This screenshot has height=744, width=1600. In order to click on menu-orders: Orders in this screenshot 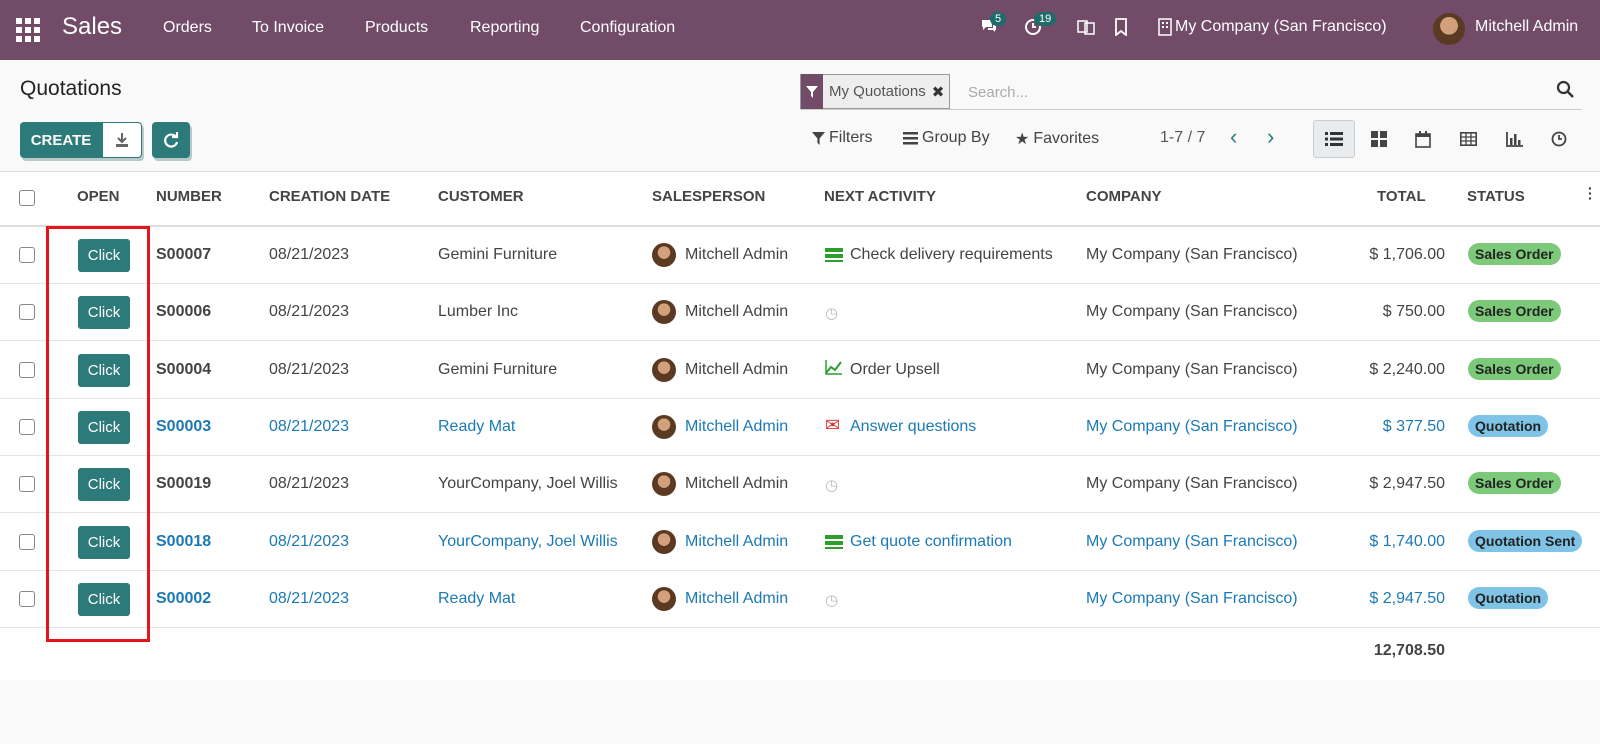, I will do `click(187, 28)`.